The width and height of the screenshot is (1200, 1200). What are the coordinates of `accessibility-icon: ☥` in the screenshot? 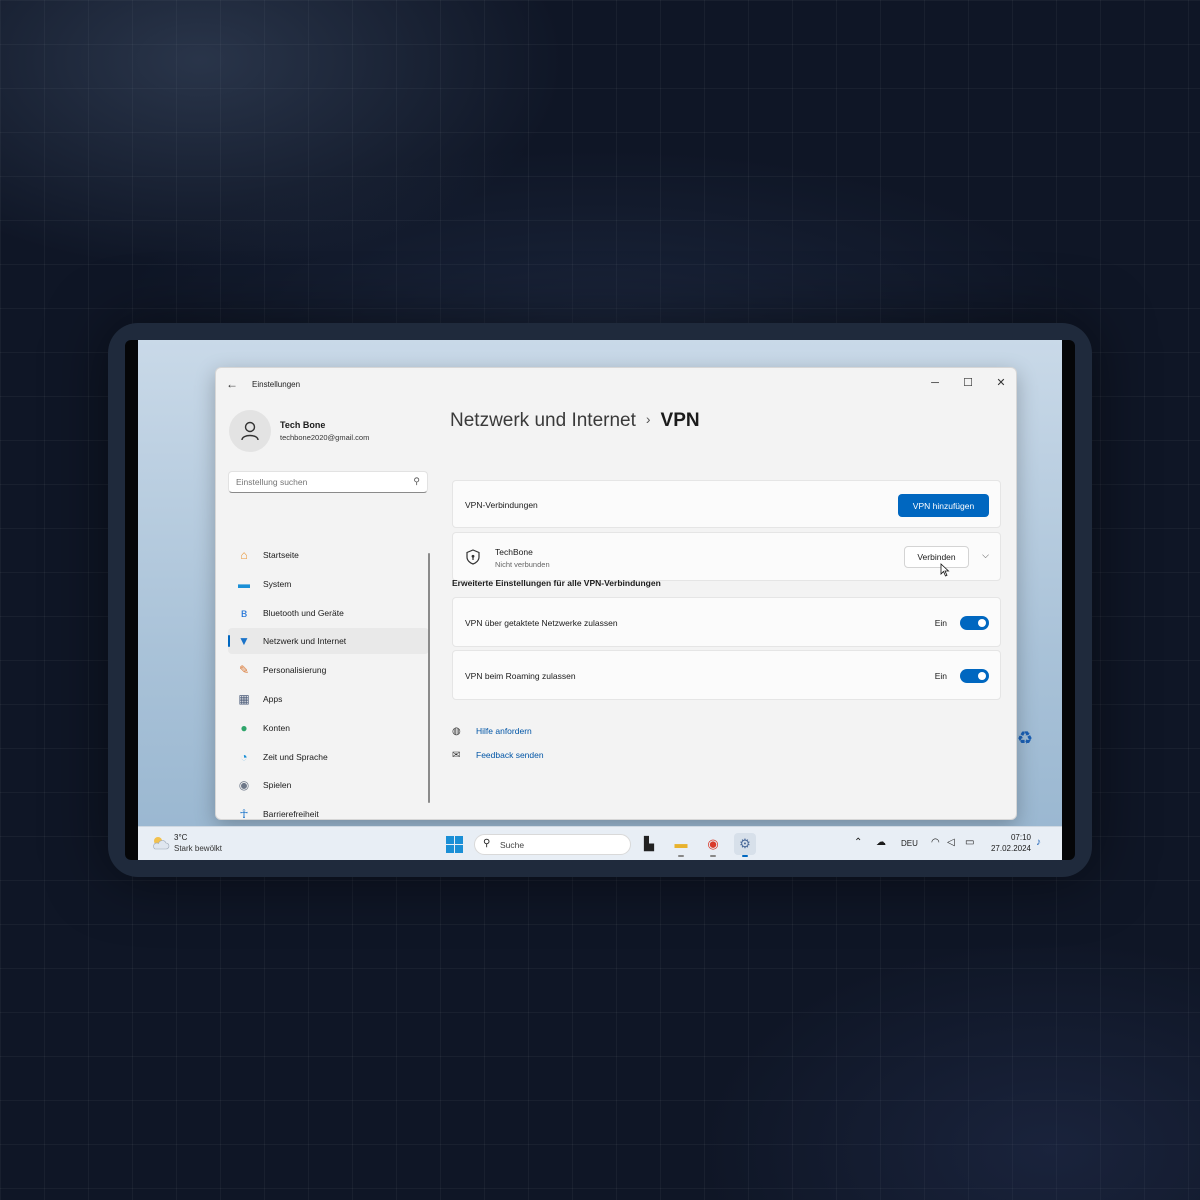 It's located at (244, 813).